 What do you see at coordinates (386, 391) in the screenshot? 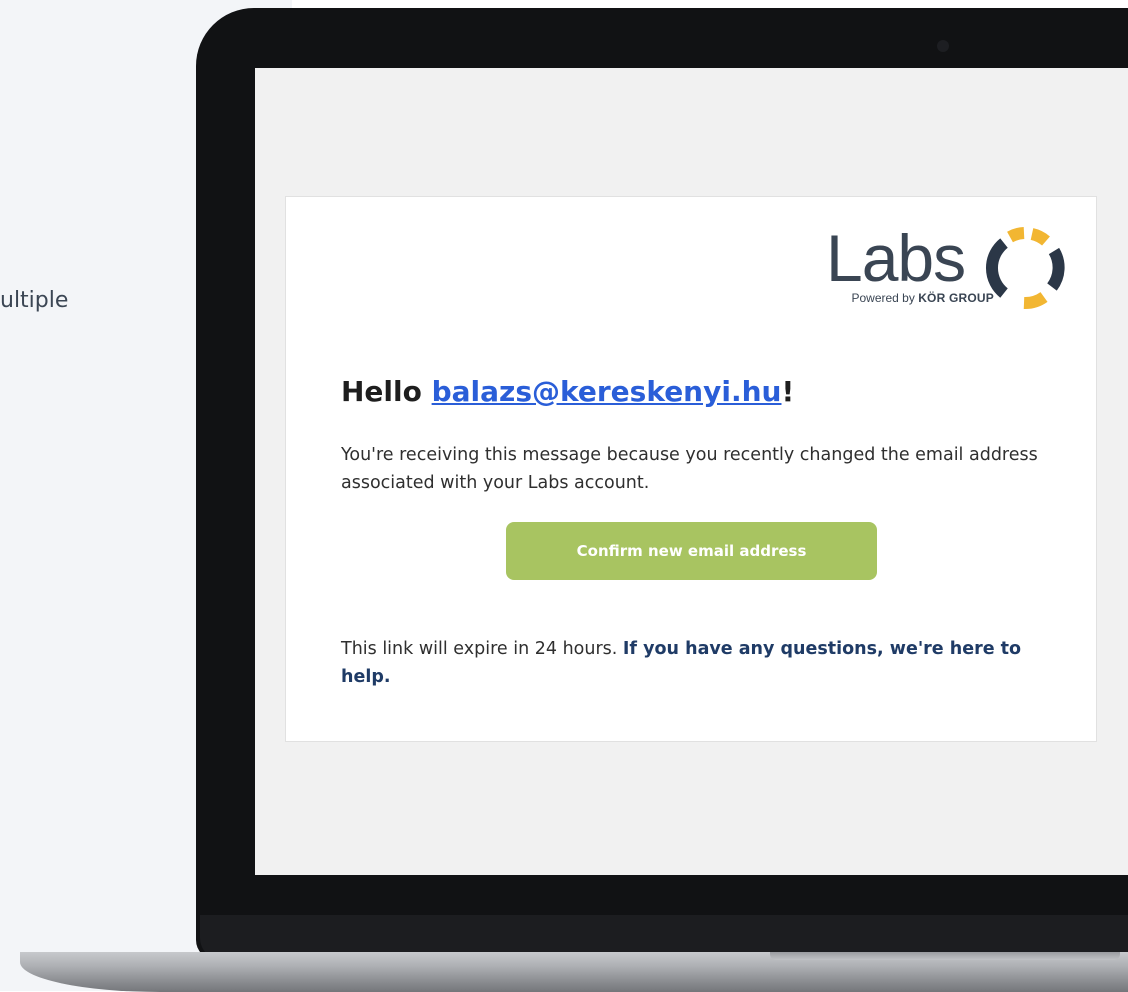
I see `greeting-prefix: Hello` at bounding box center [386, 391].